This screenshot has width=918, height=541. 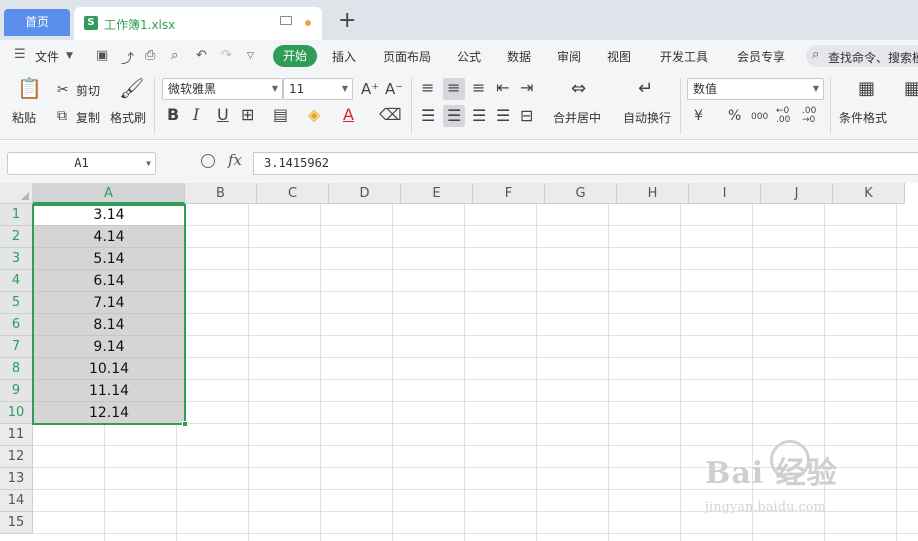 What do you see at coordinates (759, 117) in the screenshot?
I see `thousands-separator-icon: 000` at bounding box center [759, 117].